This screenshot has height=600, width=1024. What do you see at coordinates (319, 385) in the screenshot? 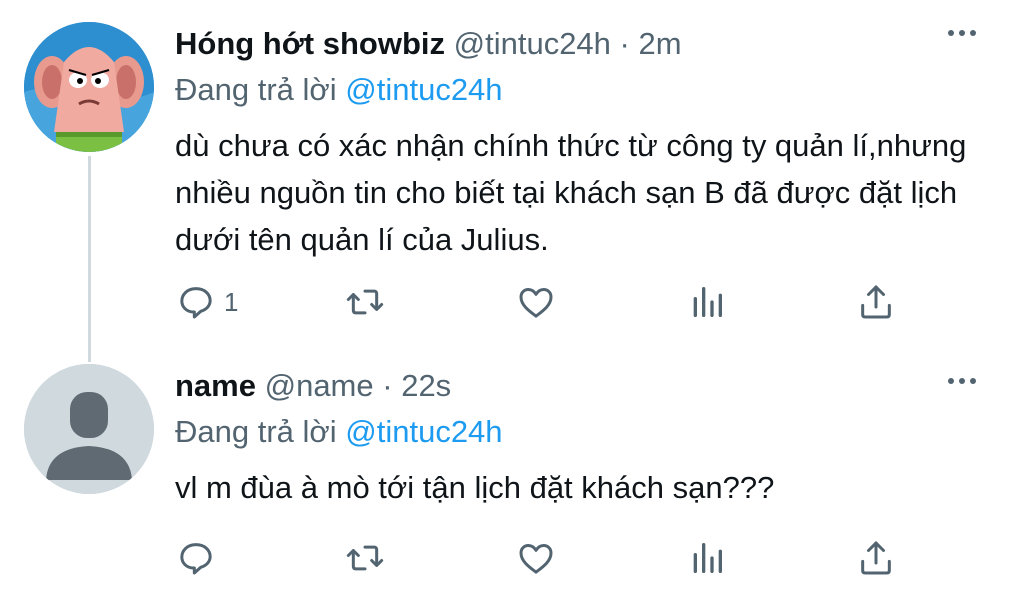
I see `user-handle: @name` at bounding box center [319, 385].